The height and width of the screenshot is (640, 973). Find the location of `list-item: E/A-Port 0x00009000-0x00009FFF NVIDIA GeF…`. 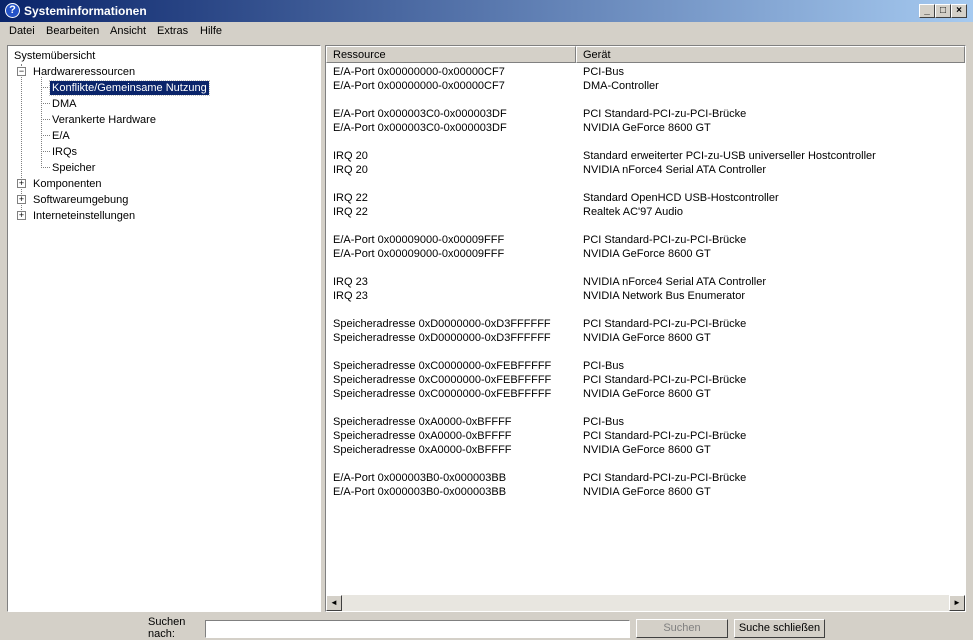

list-item: E/A-Port 0x00009000-0x00009FFF NVIDIA GeF… is located at coordinates (645, 254).